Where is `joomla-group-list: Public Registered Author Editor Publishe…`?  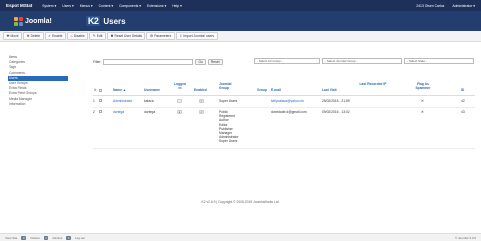
joomla-group-list: Public Registered Author Editor Publishe… is located at coordinates (229, 127).